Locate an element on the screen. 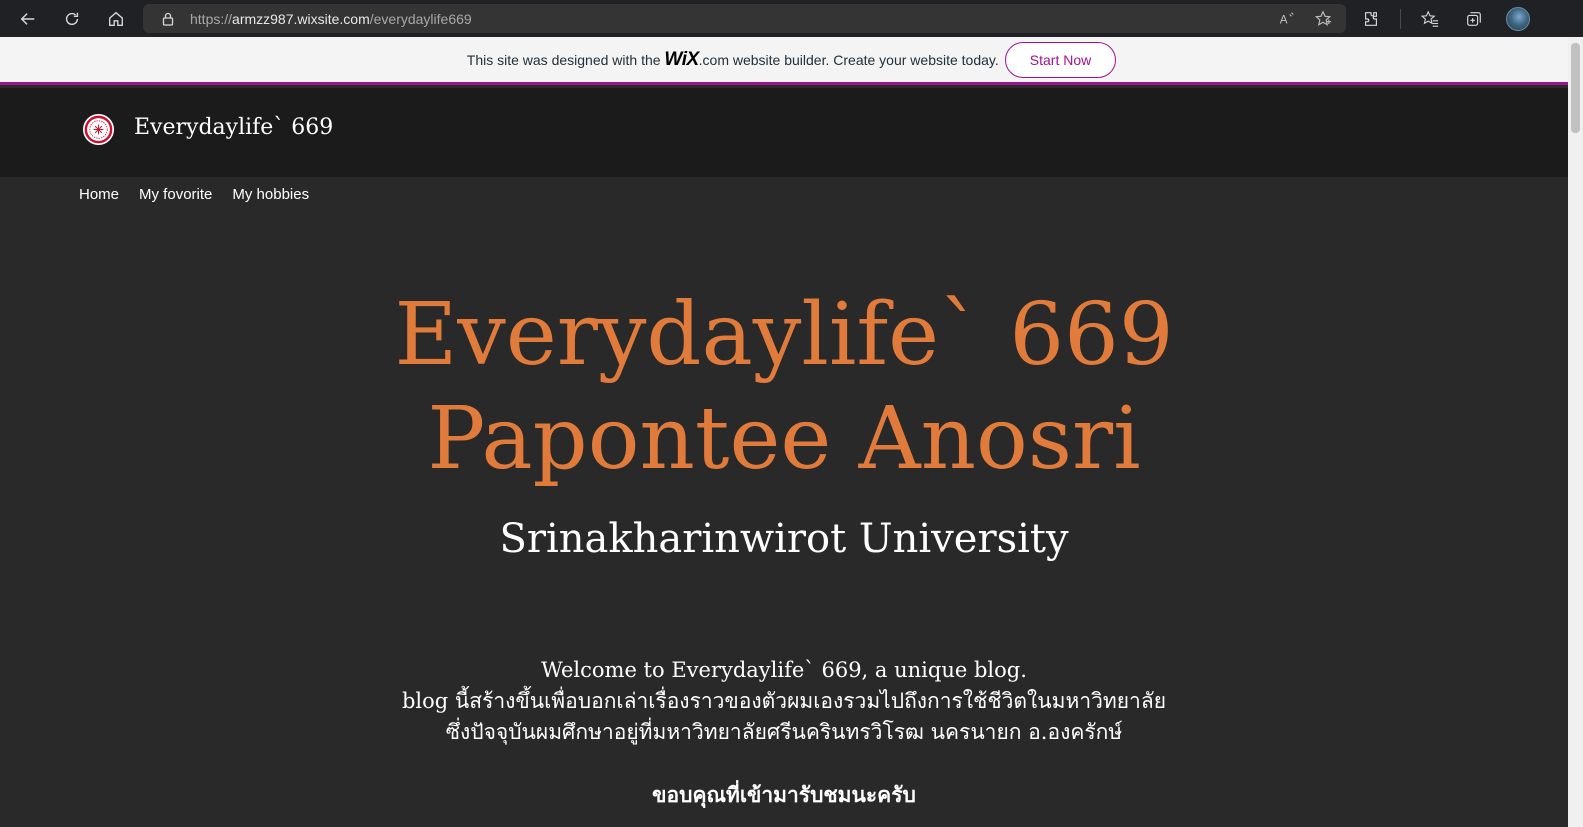  thanks-text: ขอบคุณที่เข้ามารับชมนะครับ is located at coordinates (784, 794).